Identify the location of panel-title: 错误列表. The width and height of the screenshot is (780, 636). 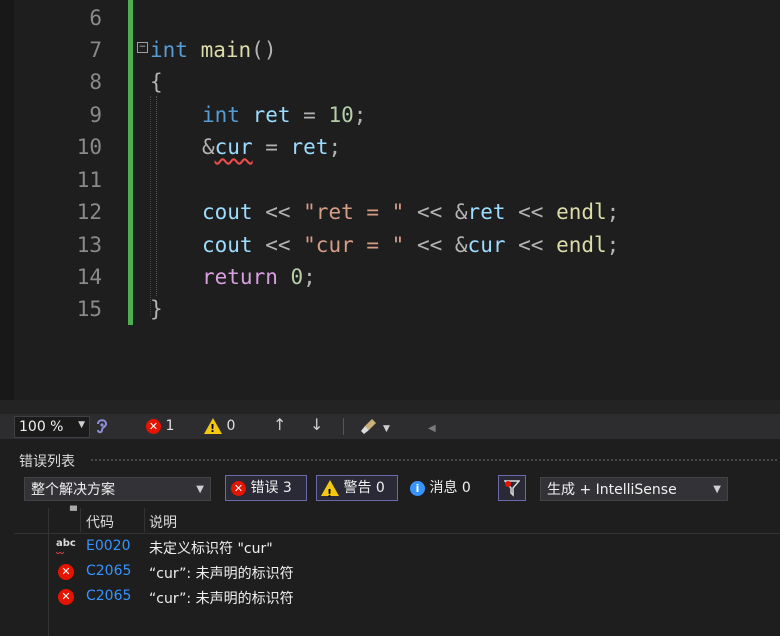
(47, 462).